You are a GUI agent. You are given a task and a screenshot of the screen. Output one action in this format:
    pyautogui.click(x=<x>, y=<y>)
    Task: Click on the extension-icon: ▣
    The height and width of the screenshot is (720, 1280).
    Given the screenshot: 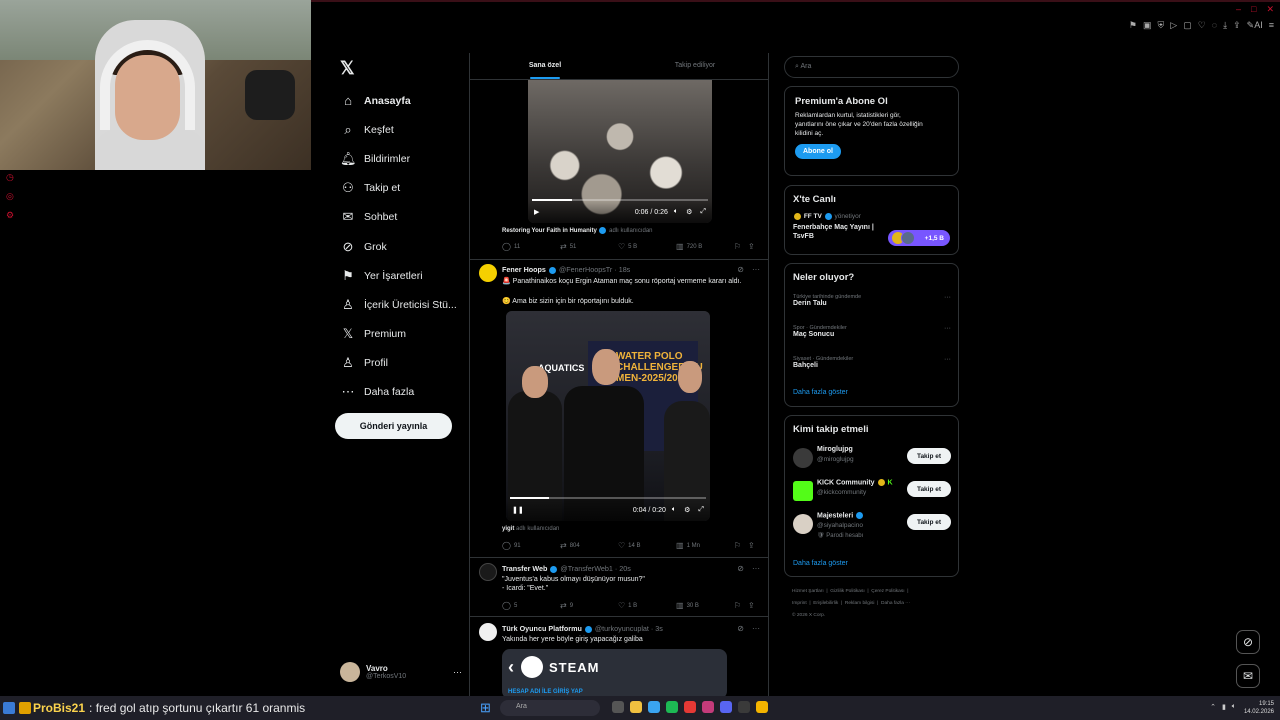 What is the action you would take?
    pyautogui.click(x=1147, y=25)
    